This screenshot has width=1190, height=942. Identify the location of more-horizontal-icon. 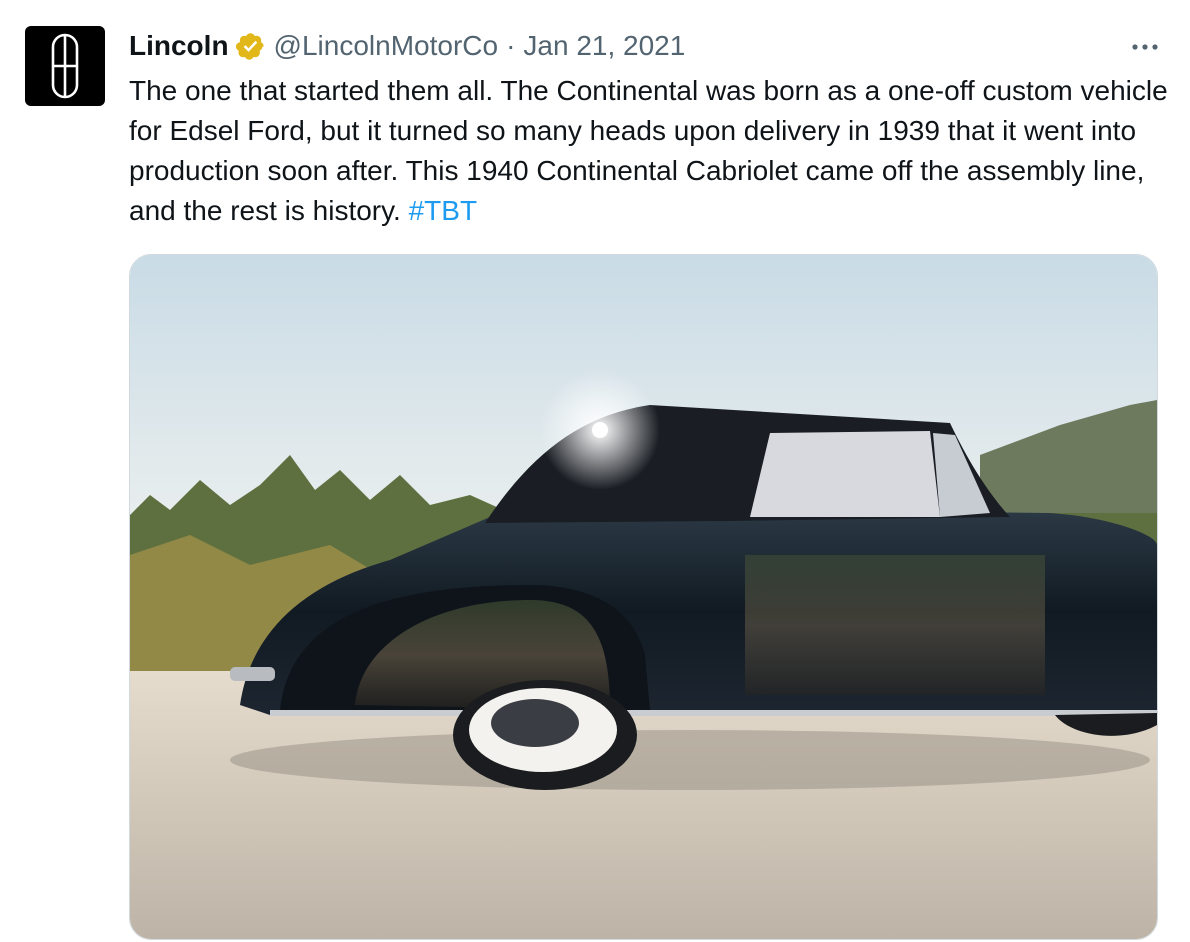
(1145, 47).